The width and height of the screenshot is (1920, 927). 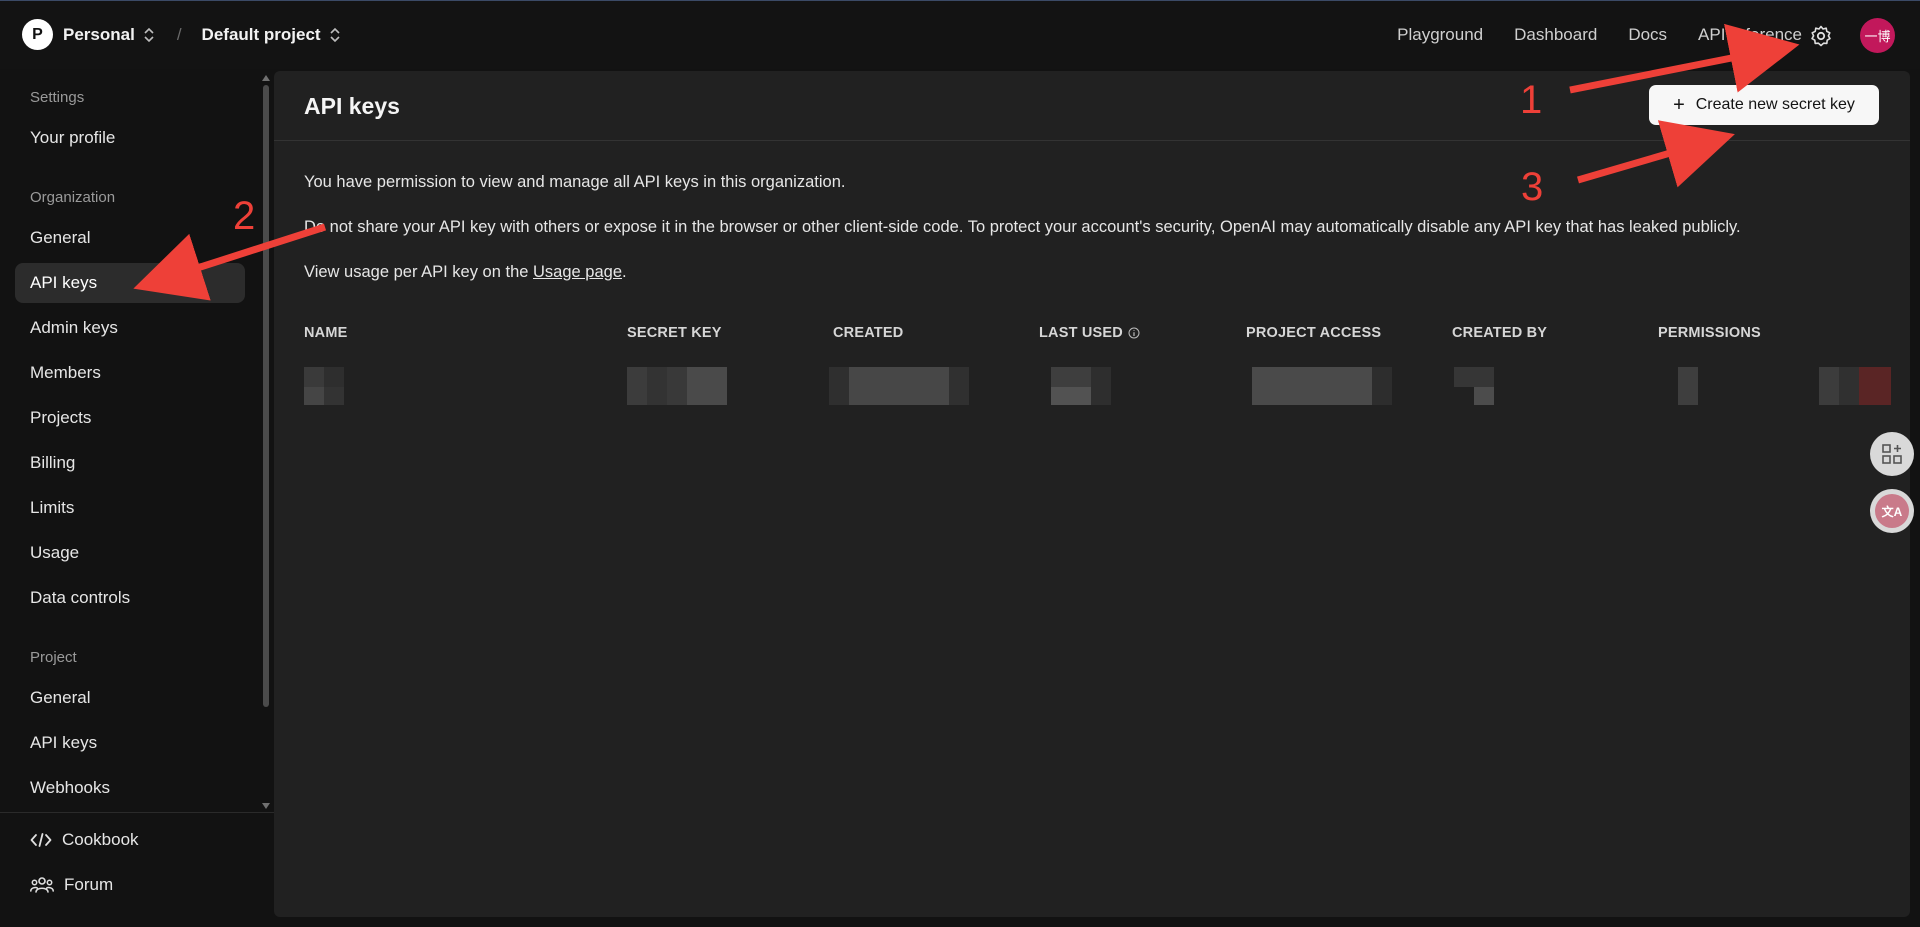 I want to click on column-header-last-used: LAST USED, so click(x=1089, y=333).